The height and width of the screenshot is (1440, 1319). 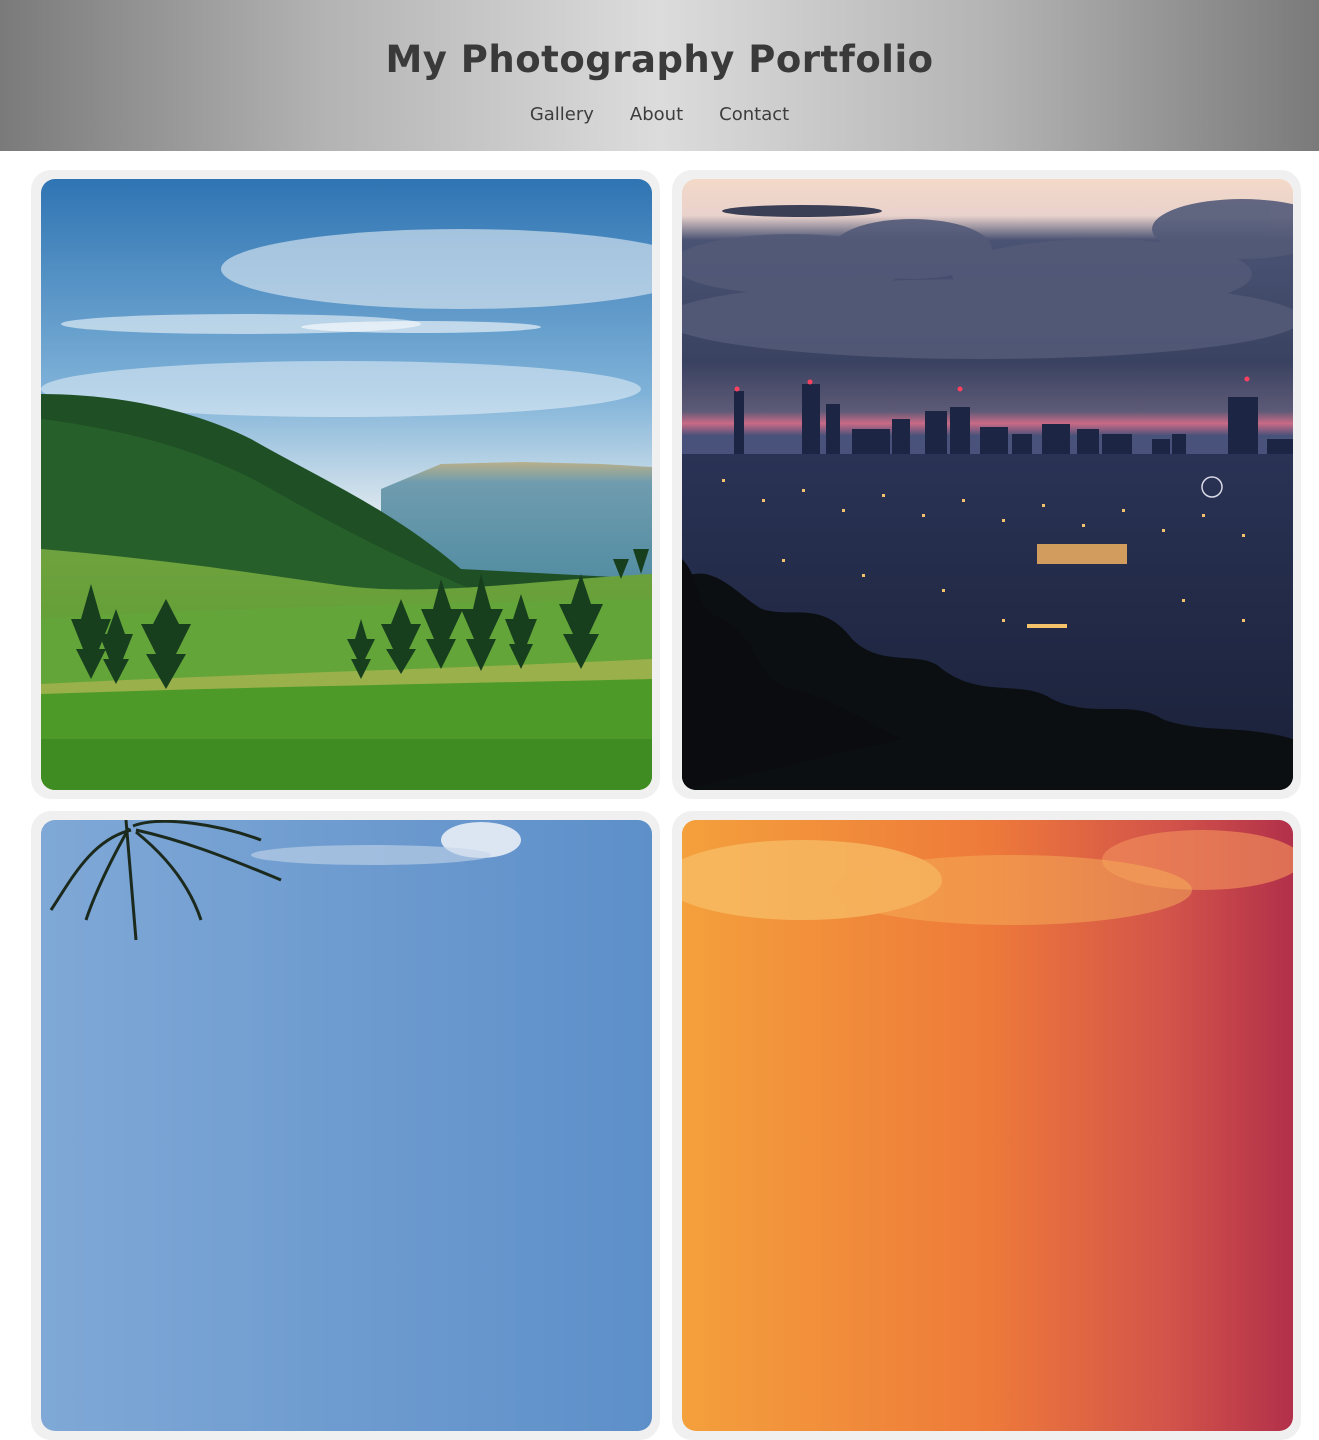 What do you see at coordinates (562, 114) in the screenshot?
I see `nav-link-gallery: Gallery` at bounding box center [562, 114].